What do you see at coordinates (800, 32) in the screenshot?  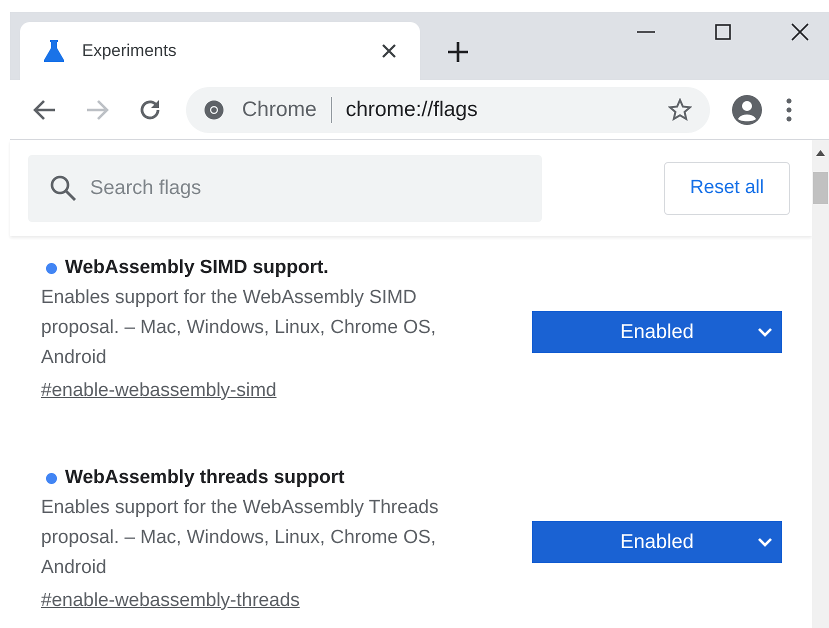 I see `close-window-icon` at bounding box center [800, 32].